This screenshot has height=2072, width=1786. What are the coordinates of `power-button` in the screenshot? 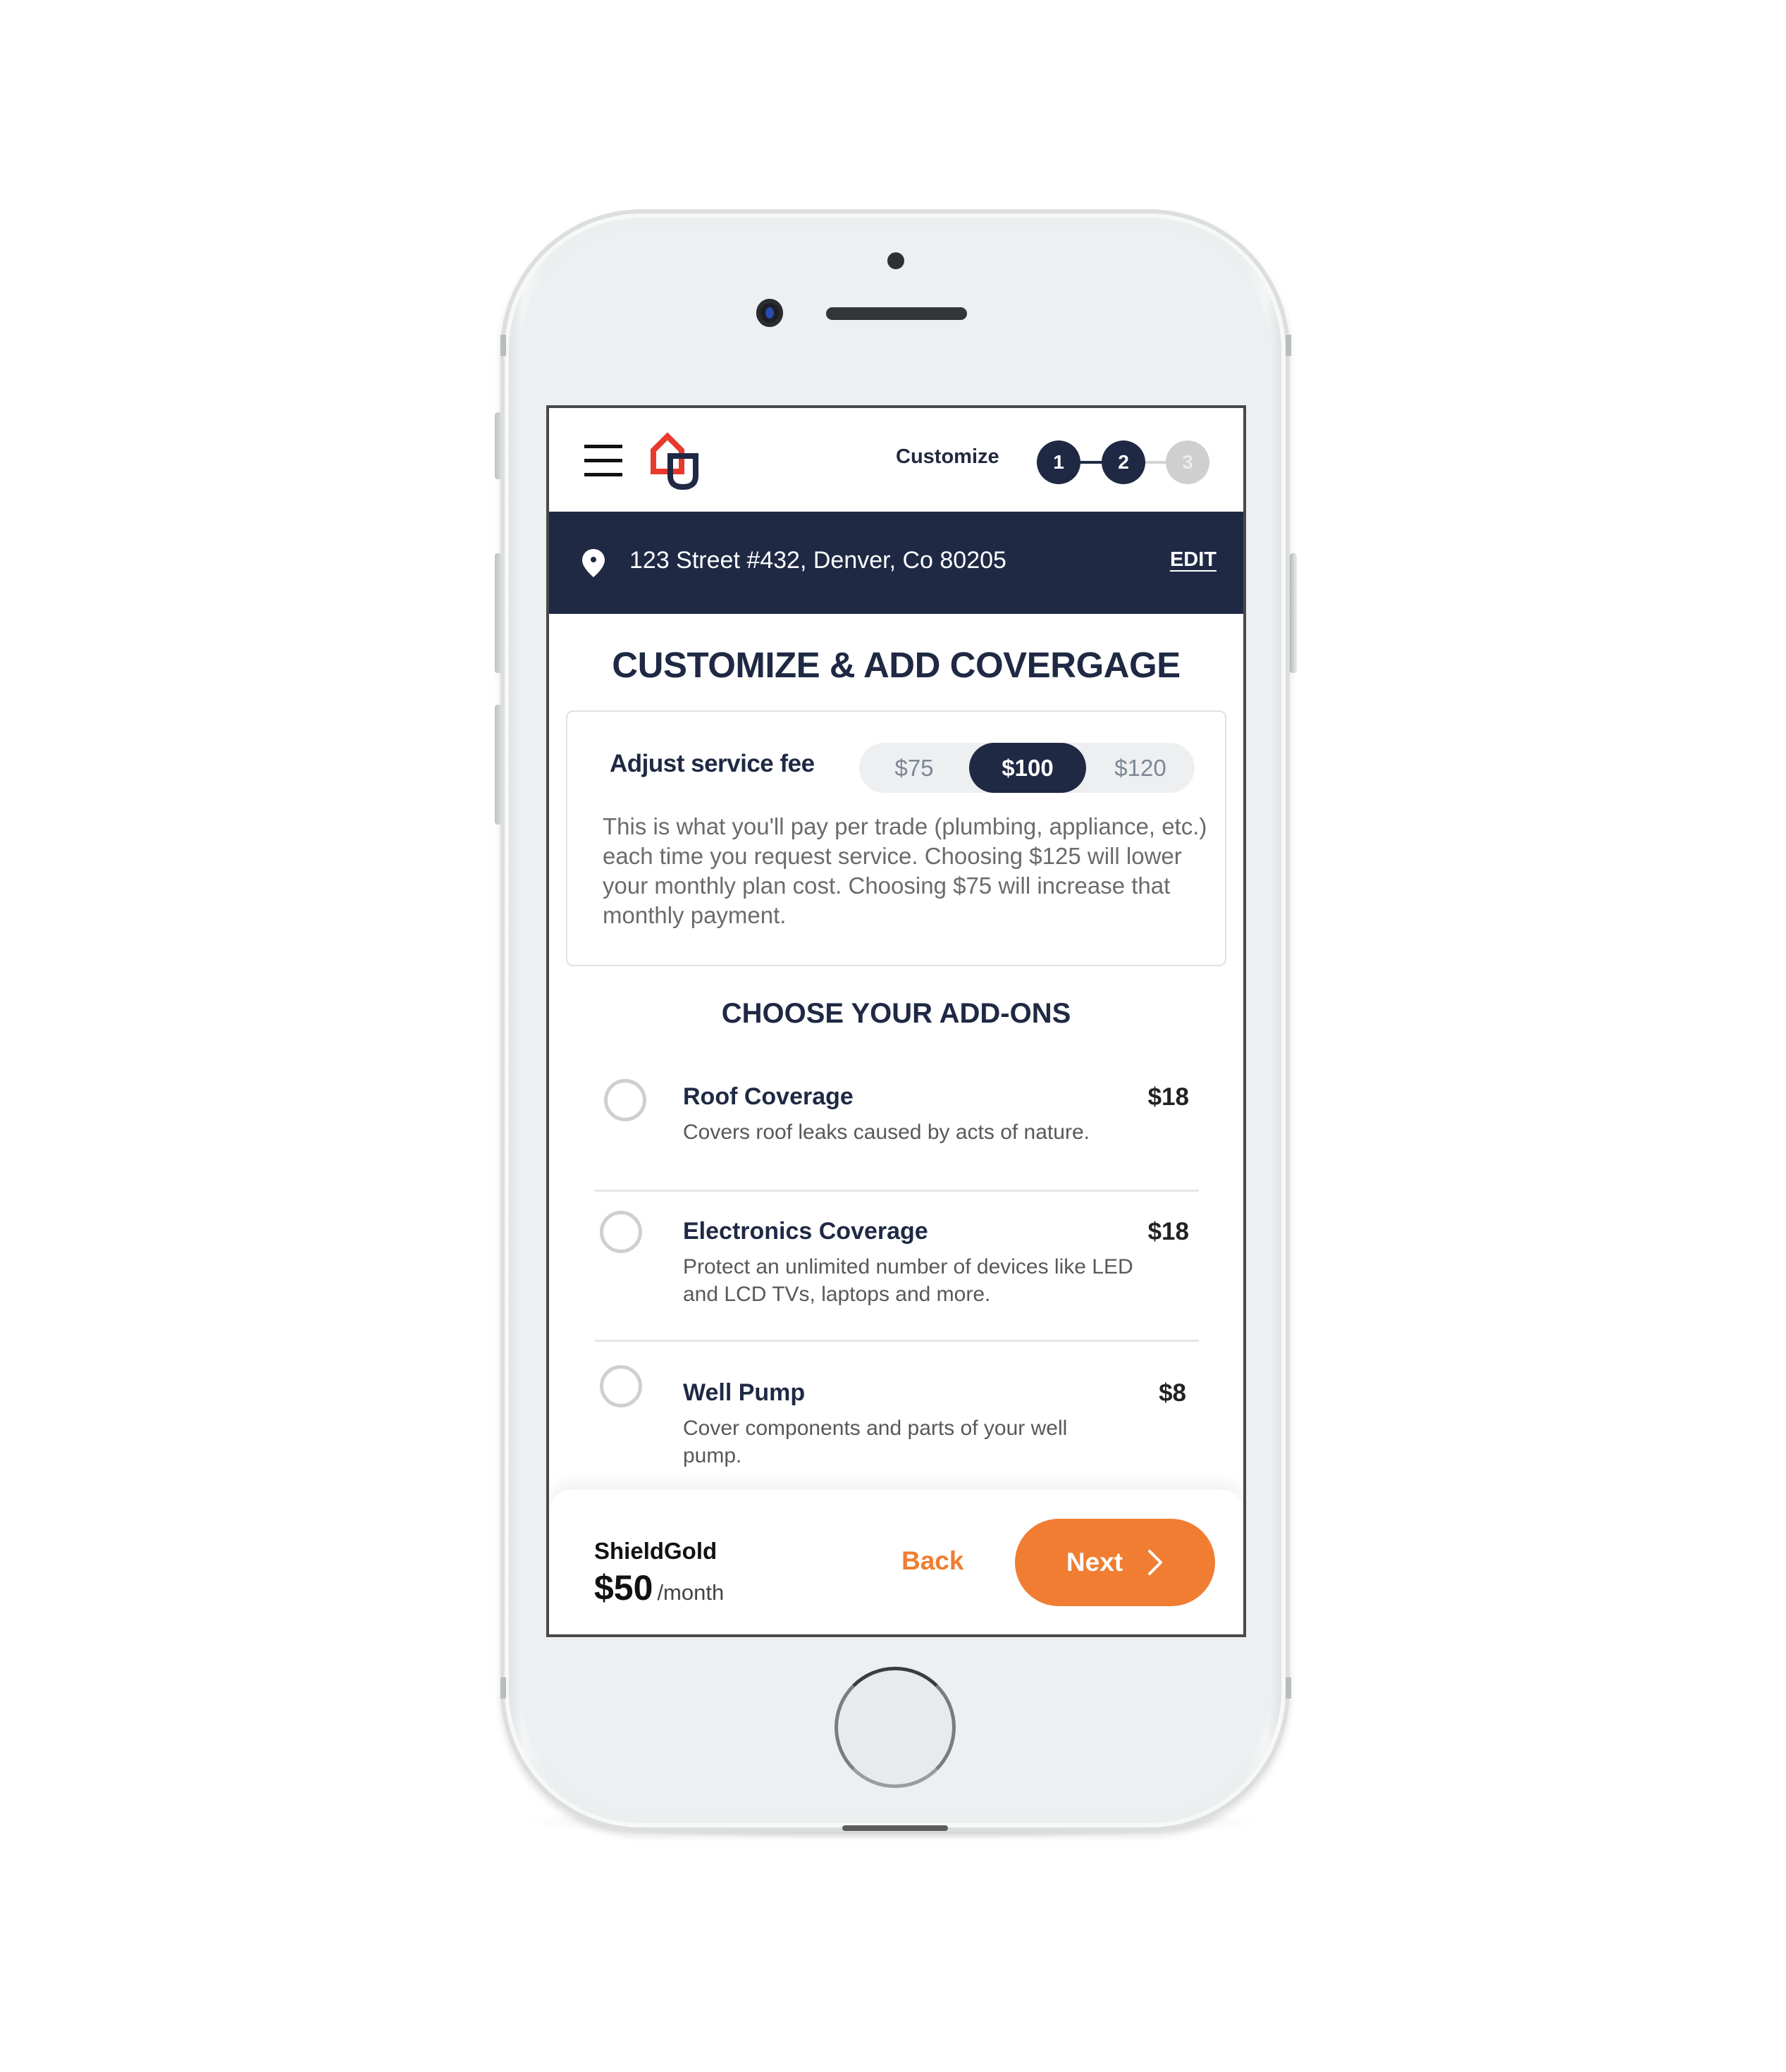 It's located at (1294, 613).